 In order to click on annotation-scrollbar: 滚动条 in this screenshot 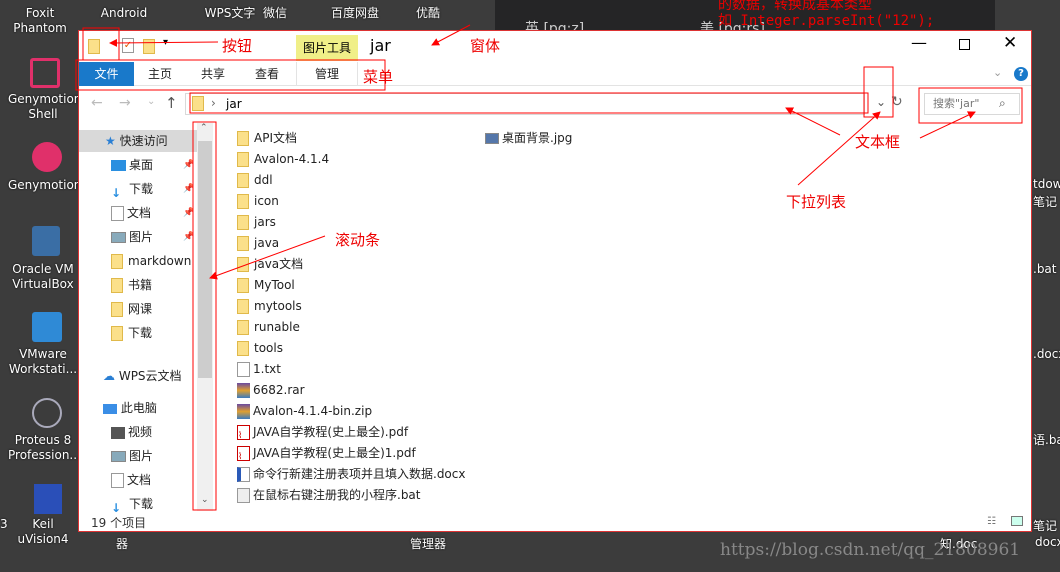, I will do `click(358, 240)`.